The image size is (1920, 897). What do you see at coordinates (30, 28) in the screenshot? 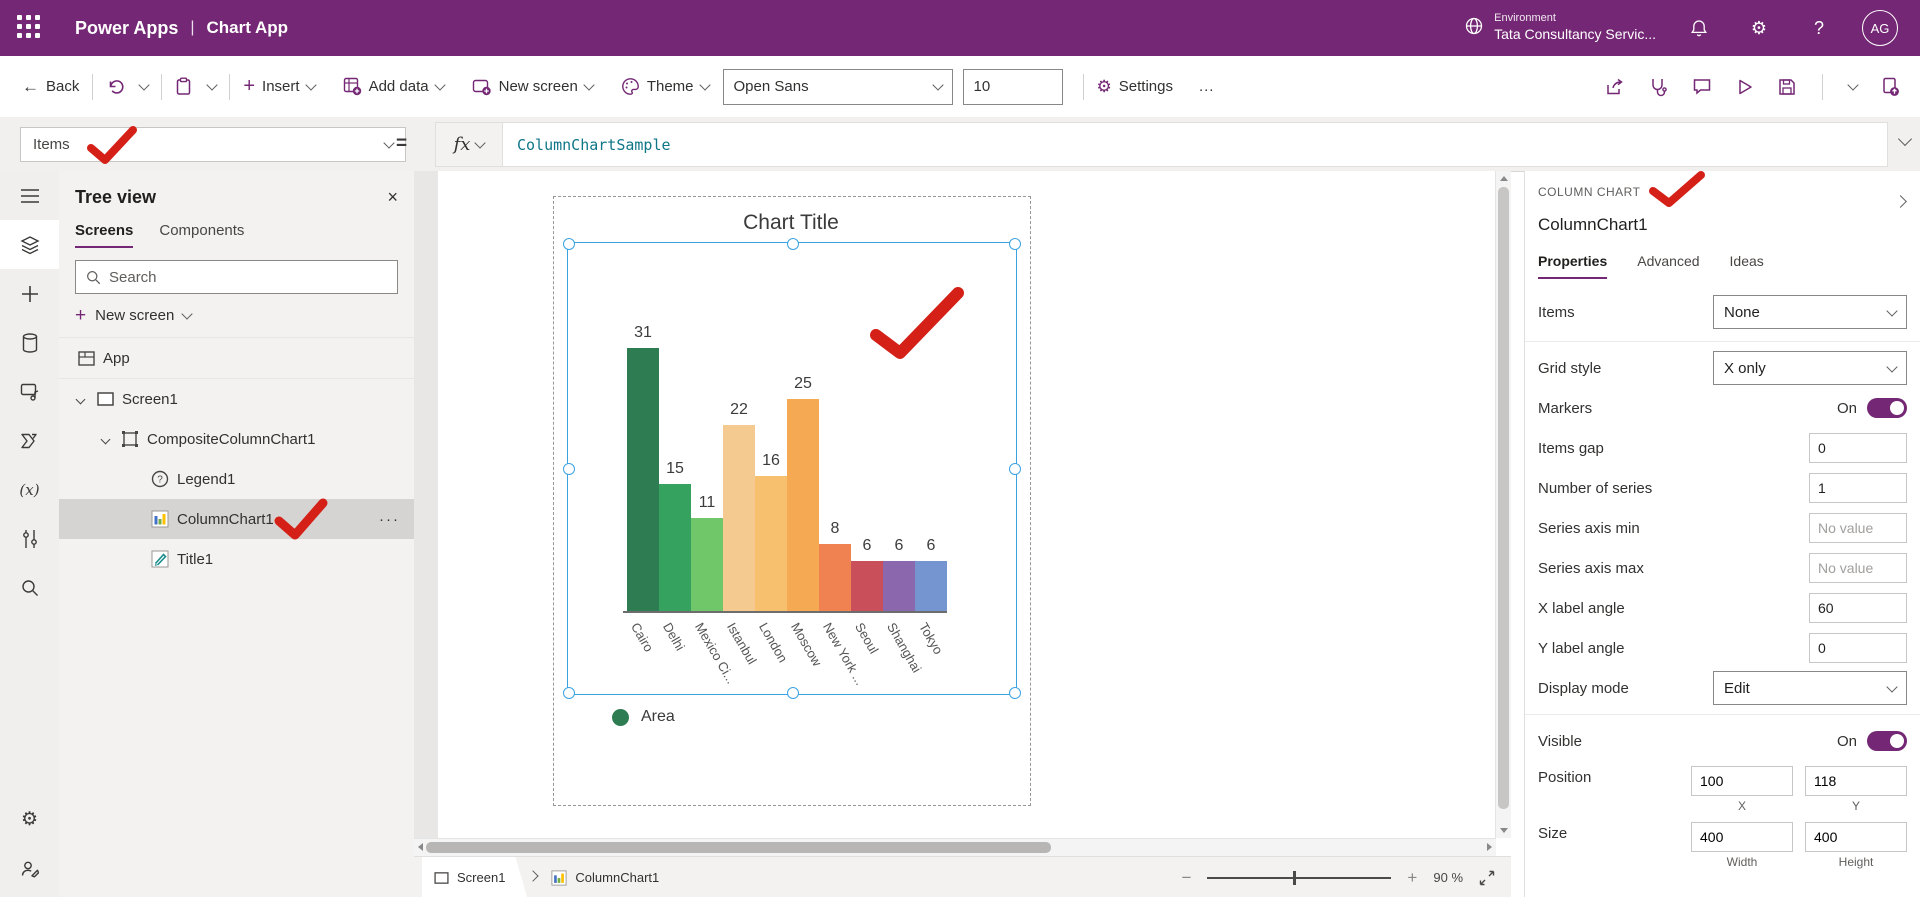
I see `app-launcher-icon` at bounding box center [30, 28].